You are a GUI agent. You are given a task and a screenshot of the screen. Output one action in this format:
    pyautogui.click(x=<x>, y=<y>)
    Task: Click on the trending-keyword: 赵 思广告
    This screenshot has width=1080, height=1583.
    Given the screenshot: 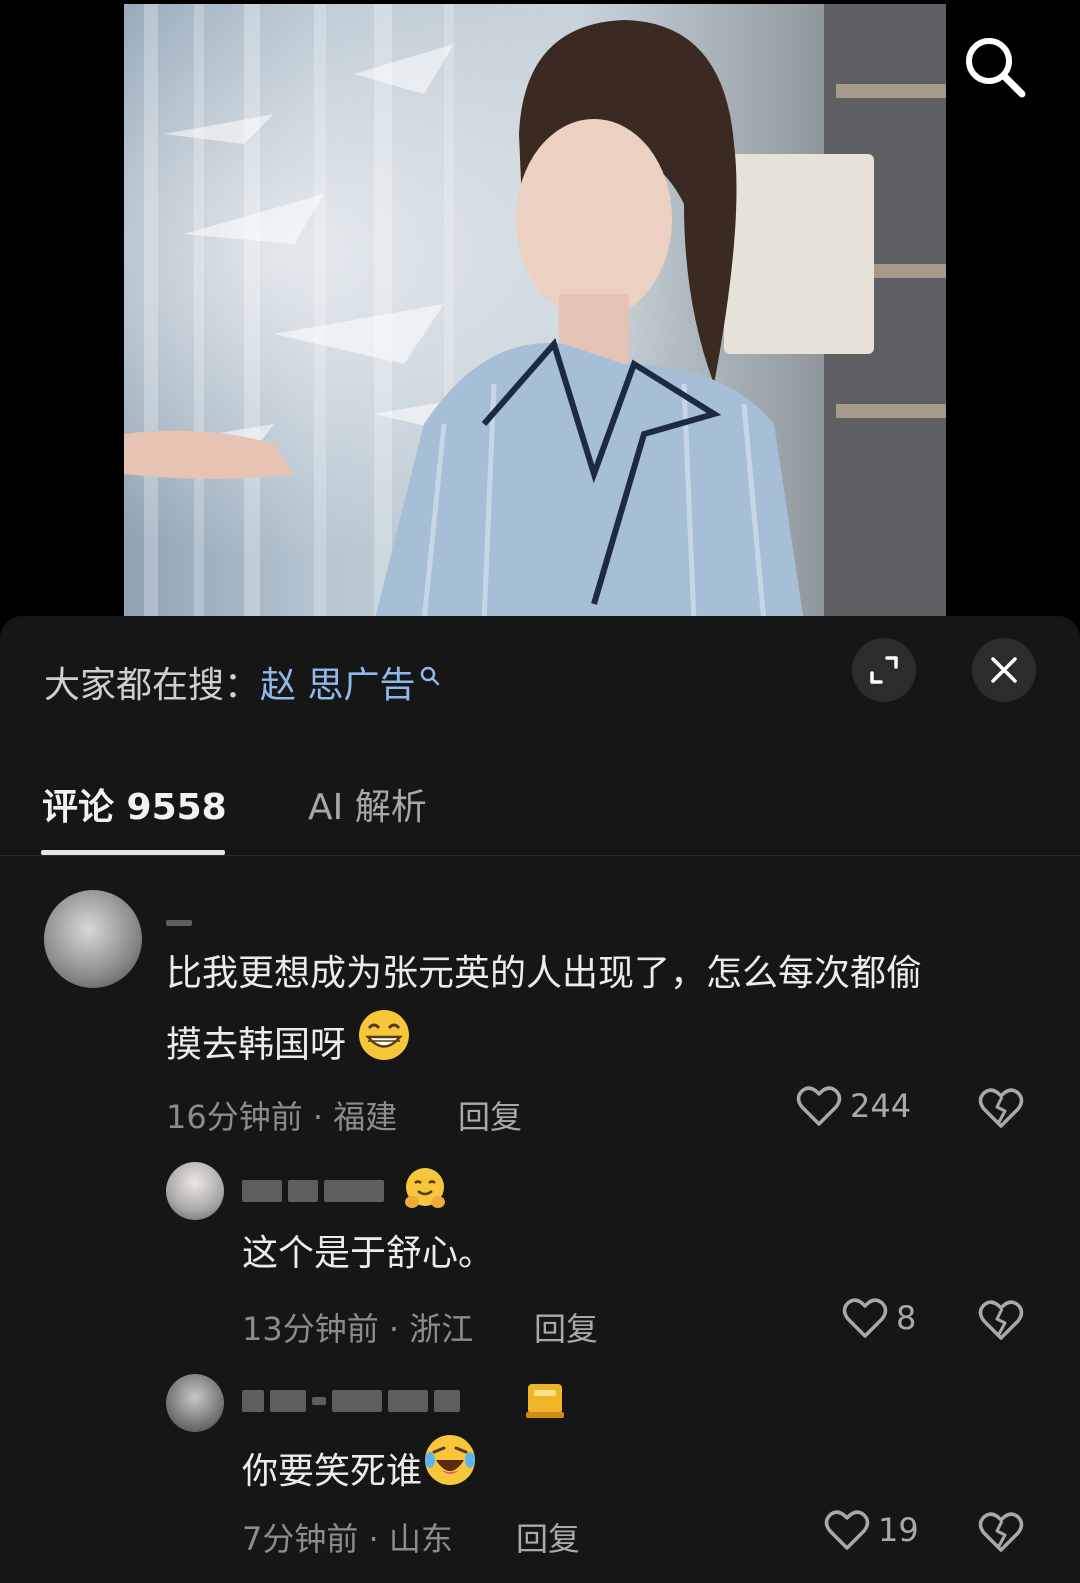 What is the action you would take?
    pyautogui.click(x=337, y=682)
    